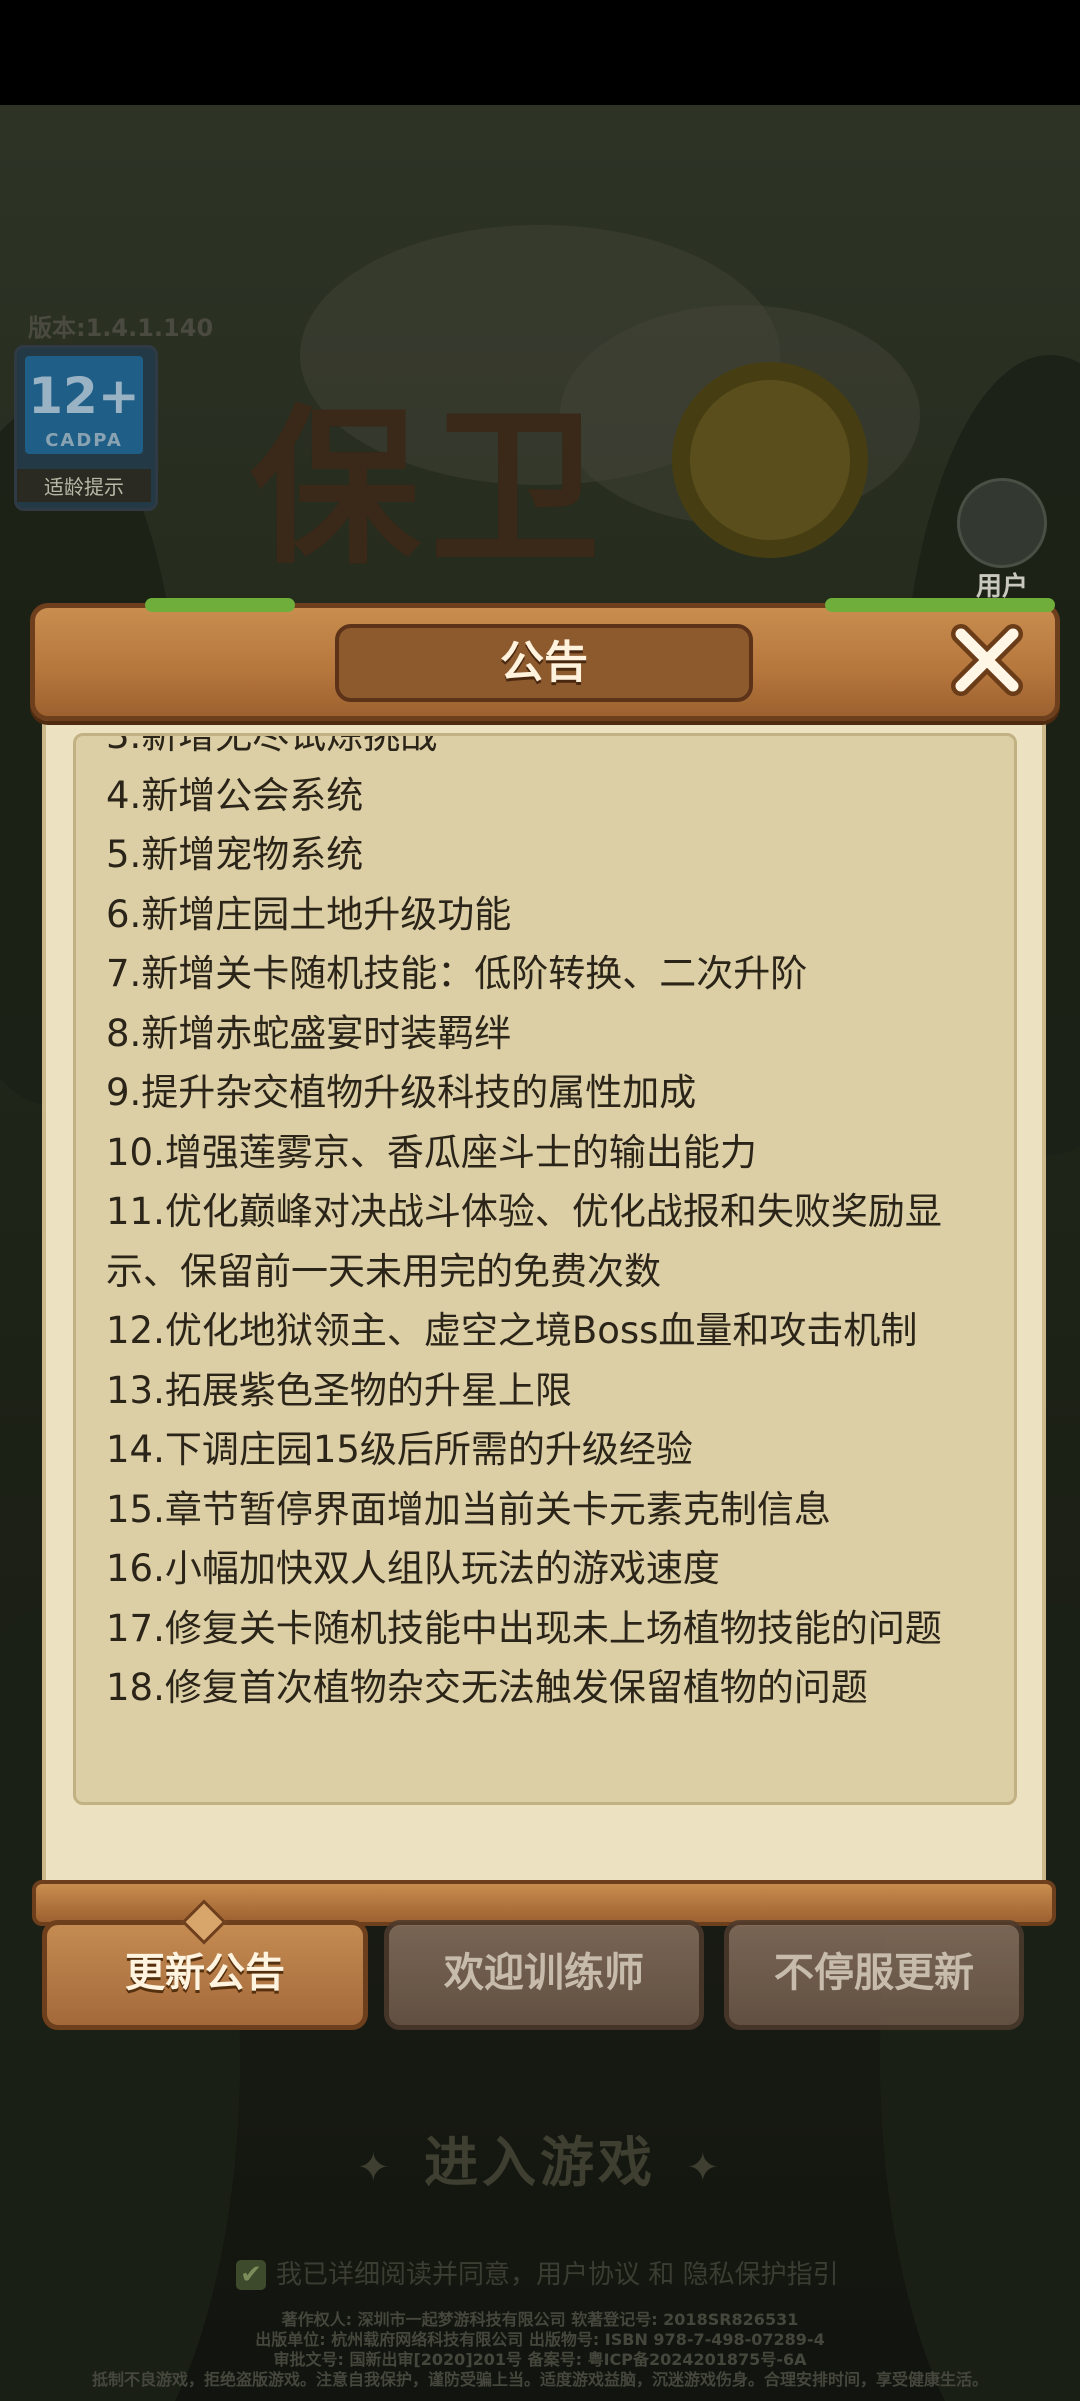  What do you see at coordinates (309, 1033) in the screenshot?
I see `announcement-line: 8.新增赤蛇盛宴时装羁绊` at bounding box center [309, 1033].